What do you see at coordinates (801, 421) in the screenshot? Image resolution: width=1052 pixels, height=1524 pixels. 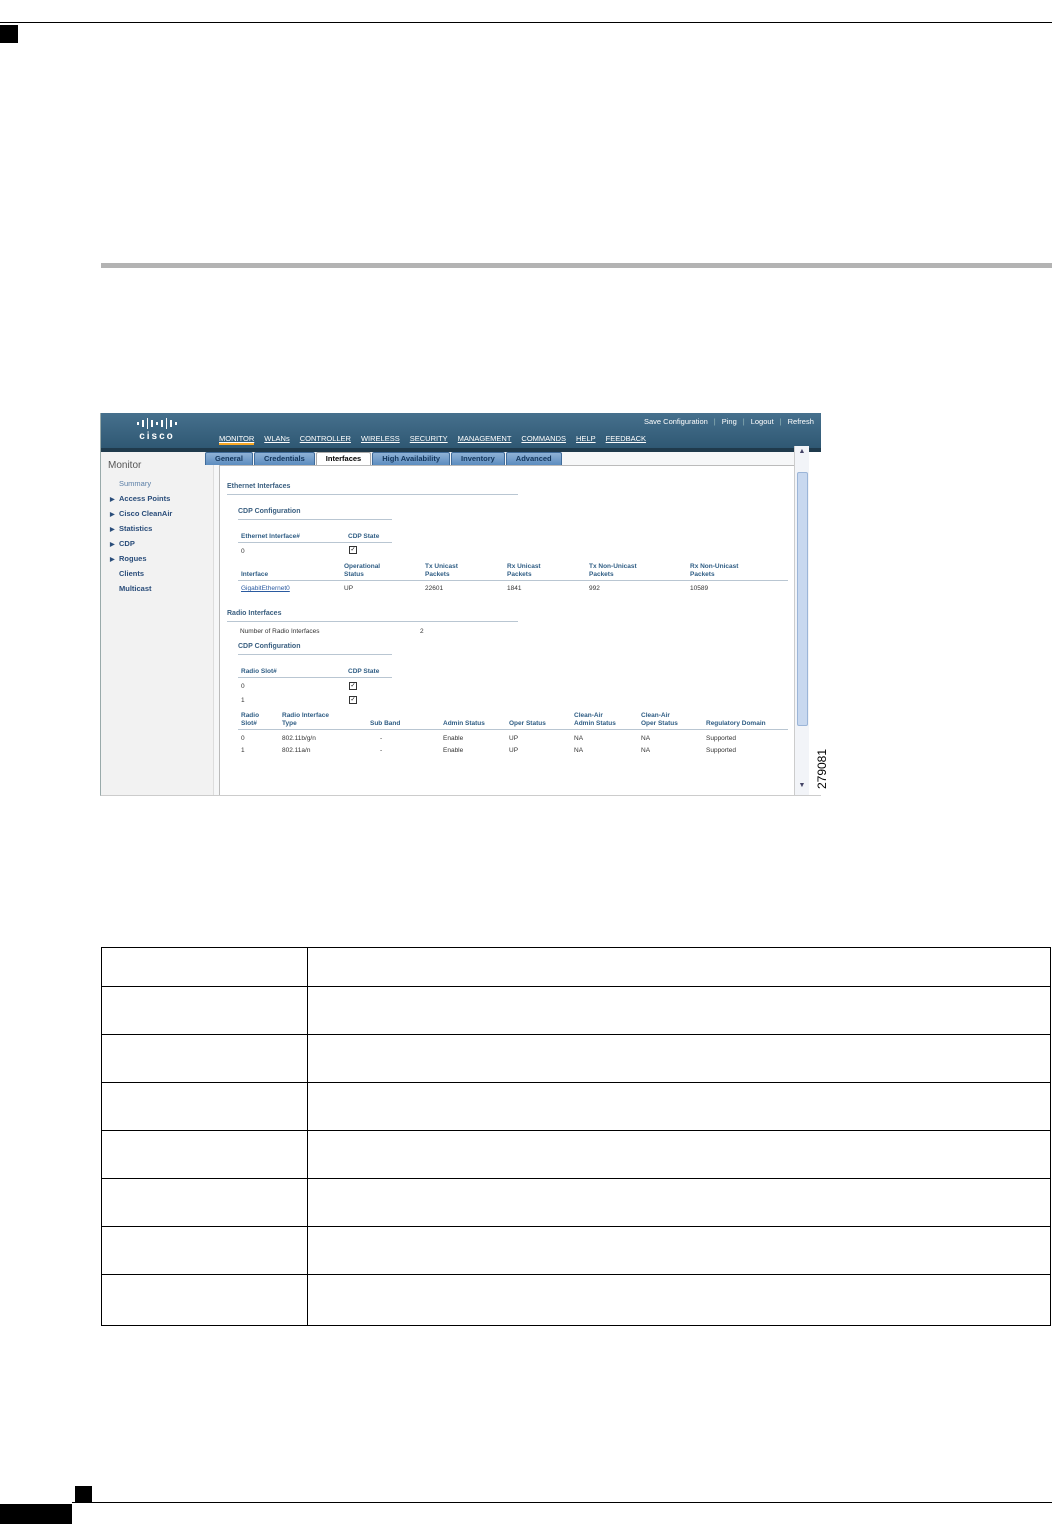 I see `util-link-refresh: Refresh` at bounding box center [801, 421].